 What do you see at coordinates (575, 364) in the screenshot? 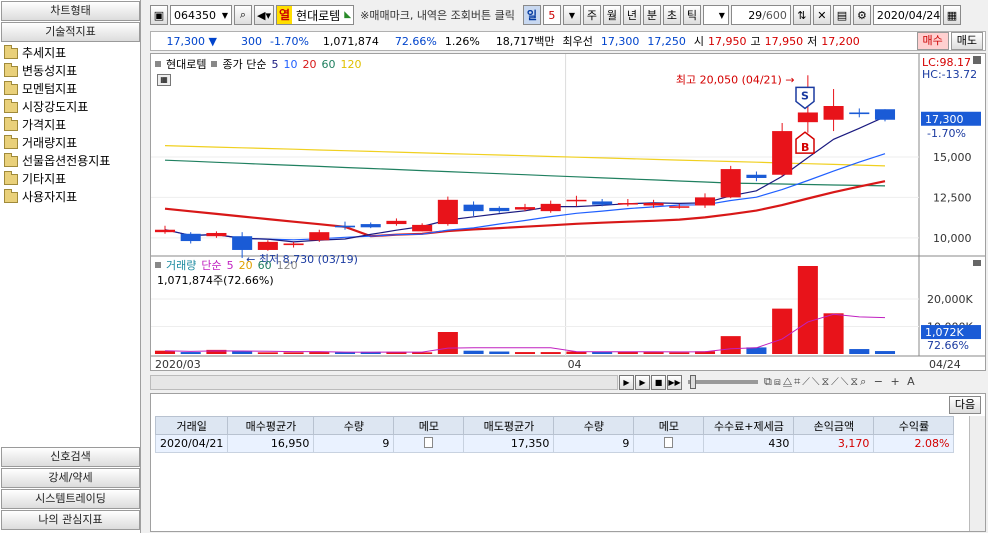
I see `date-label-month: 04` at bounding box center [575, 364].